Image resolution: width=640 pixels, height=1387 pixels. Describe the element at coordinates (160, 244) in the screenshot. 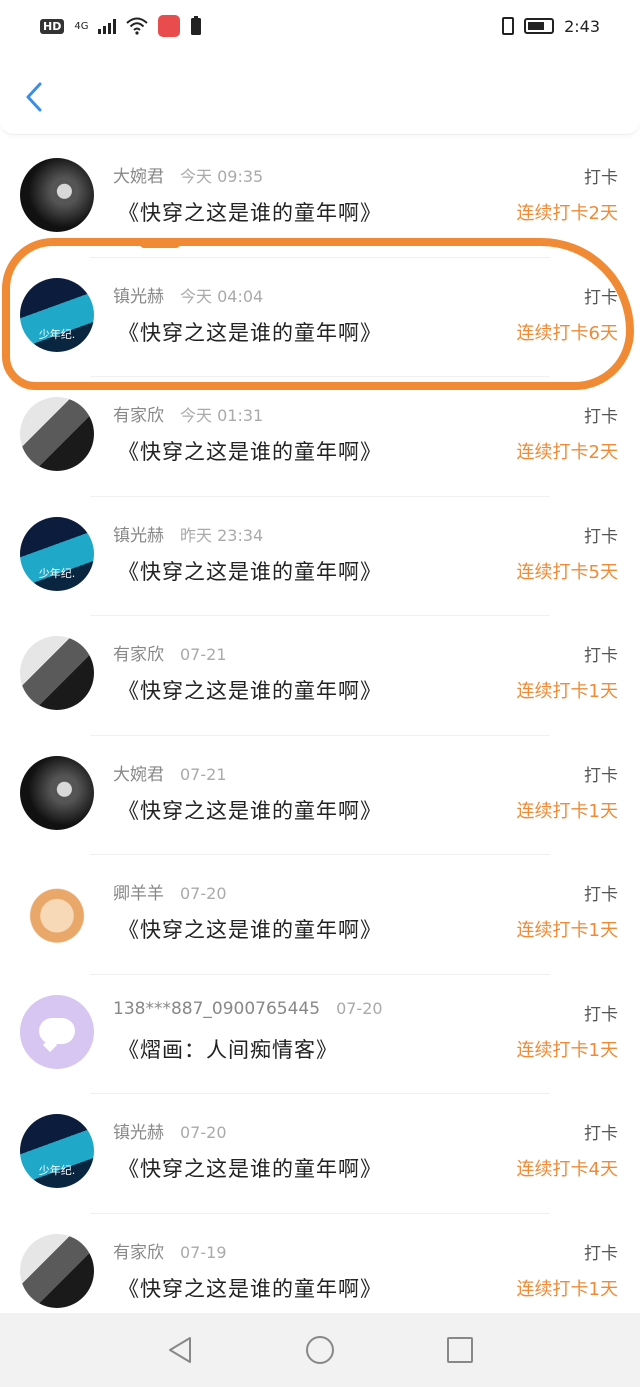

I see `annotation-stroke` at that location.